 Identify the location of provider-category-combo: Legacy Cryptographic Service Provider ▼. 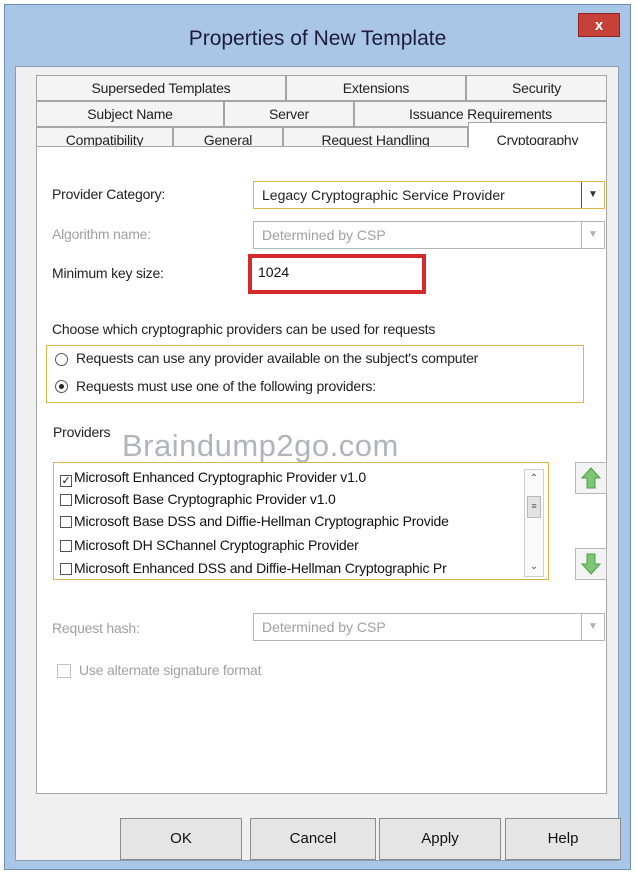
(429, 195).